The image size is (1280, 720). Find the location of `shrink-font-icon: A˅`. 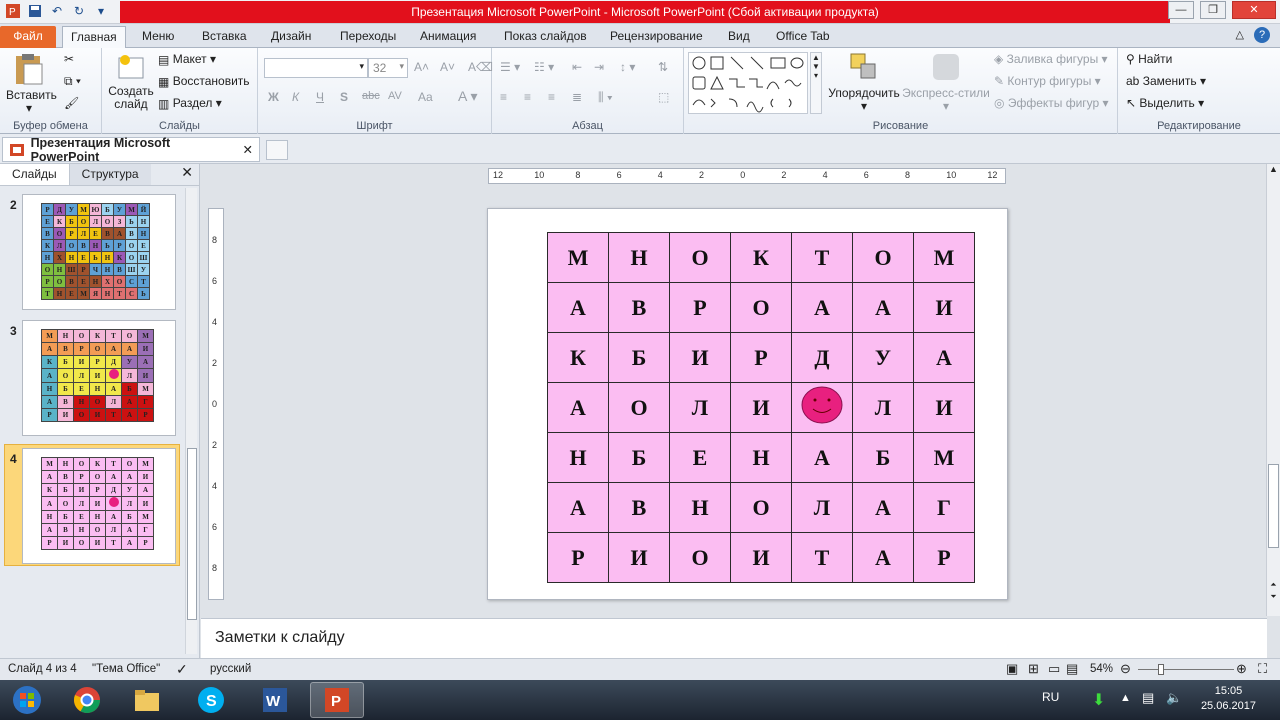

shrink-font-icon: A˅ is located at coordinates (447, 67).